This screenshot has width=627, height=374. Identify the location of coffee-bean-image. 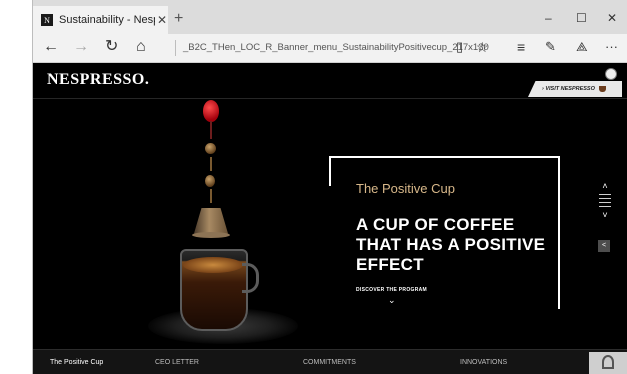
(210, 148).